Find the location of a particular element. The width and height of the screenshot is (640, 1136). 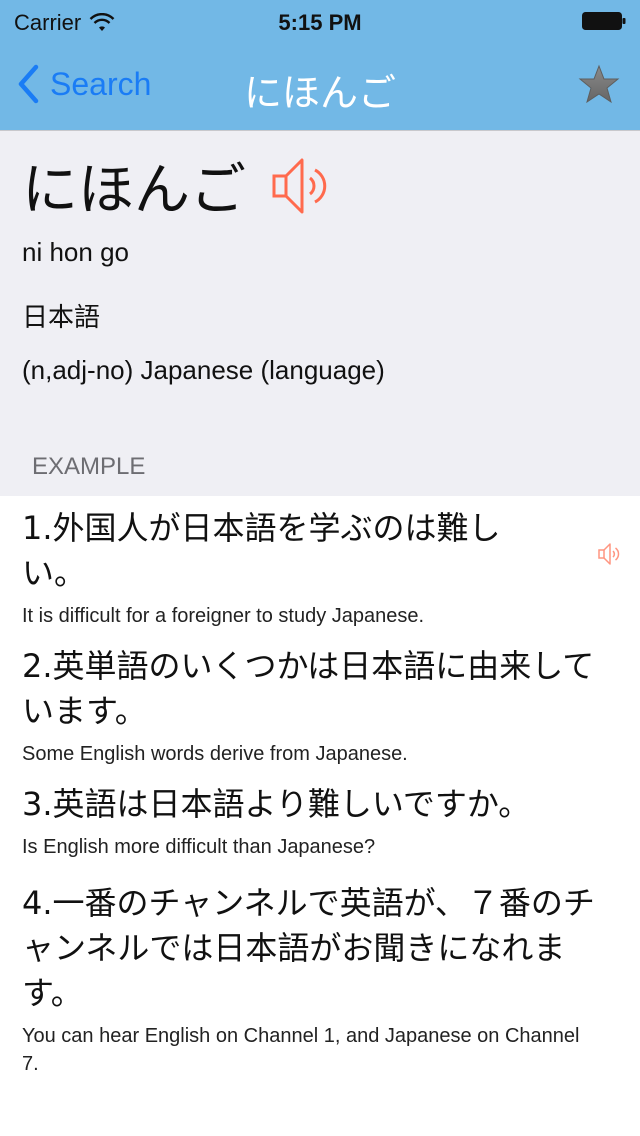

example-japanese: 2.英単語のいくつかは日本語に由来しています。 is located at coordinates (308, 688).